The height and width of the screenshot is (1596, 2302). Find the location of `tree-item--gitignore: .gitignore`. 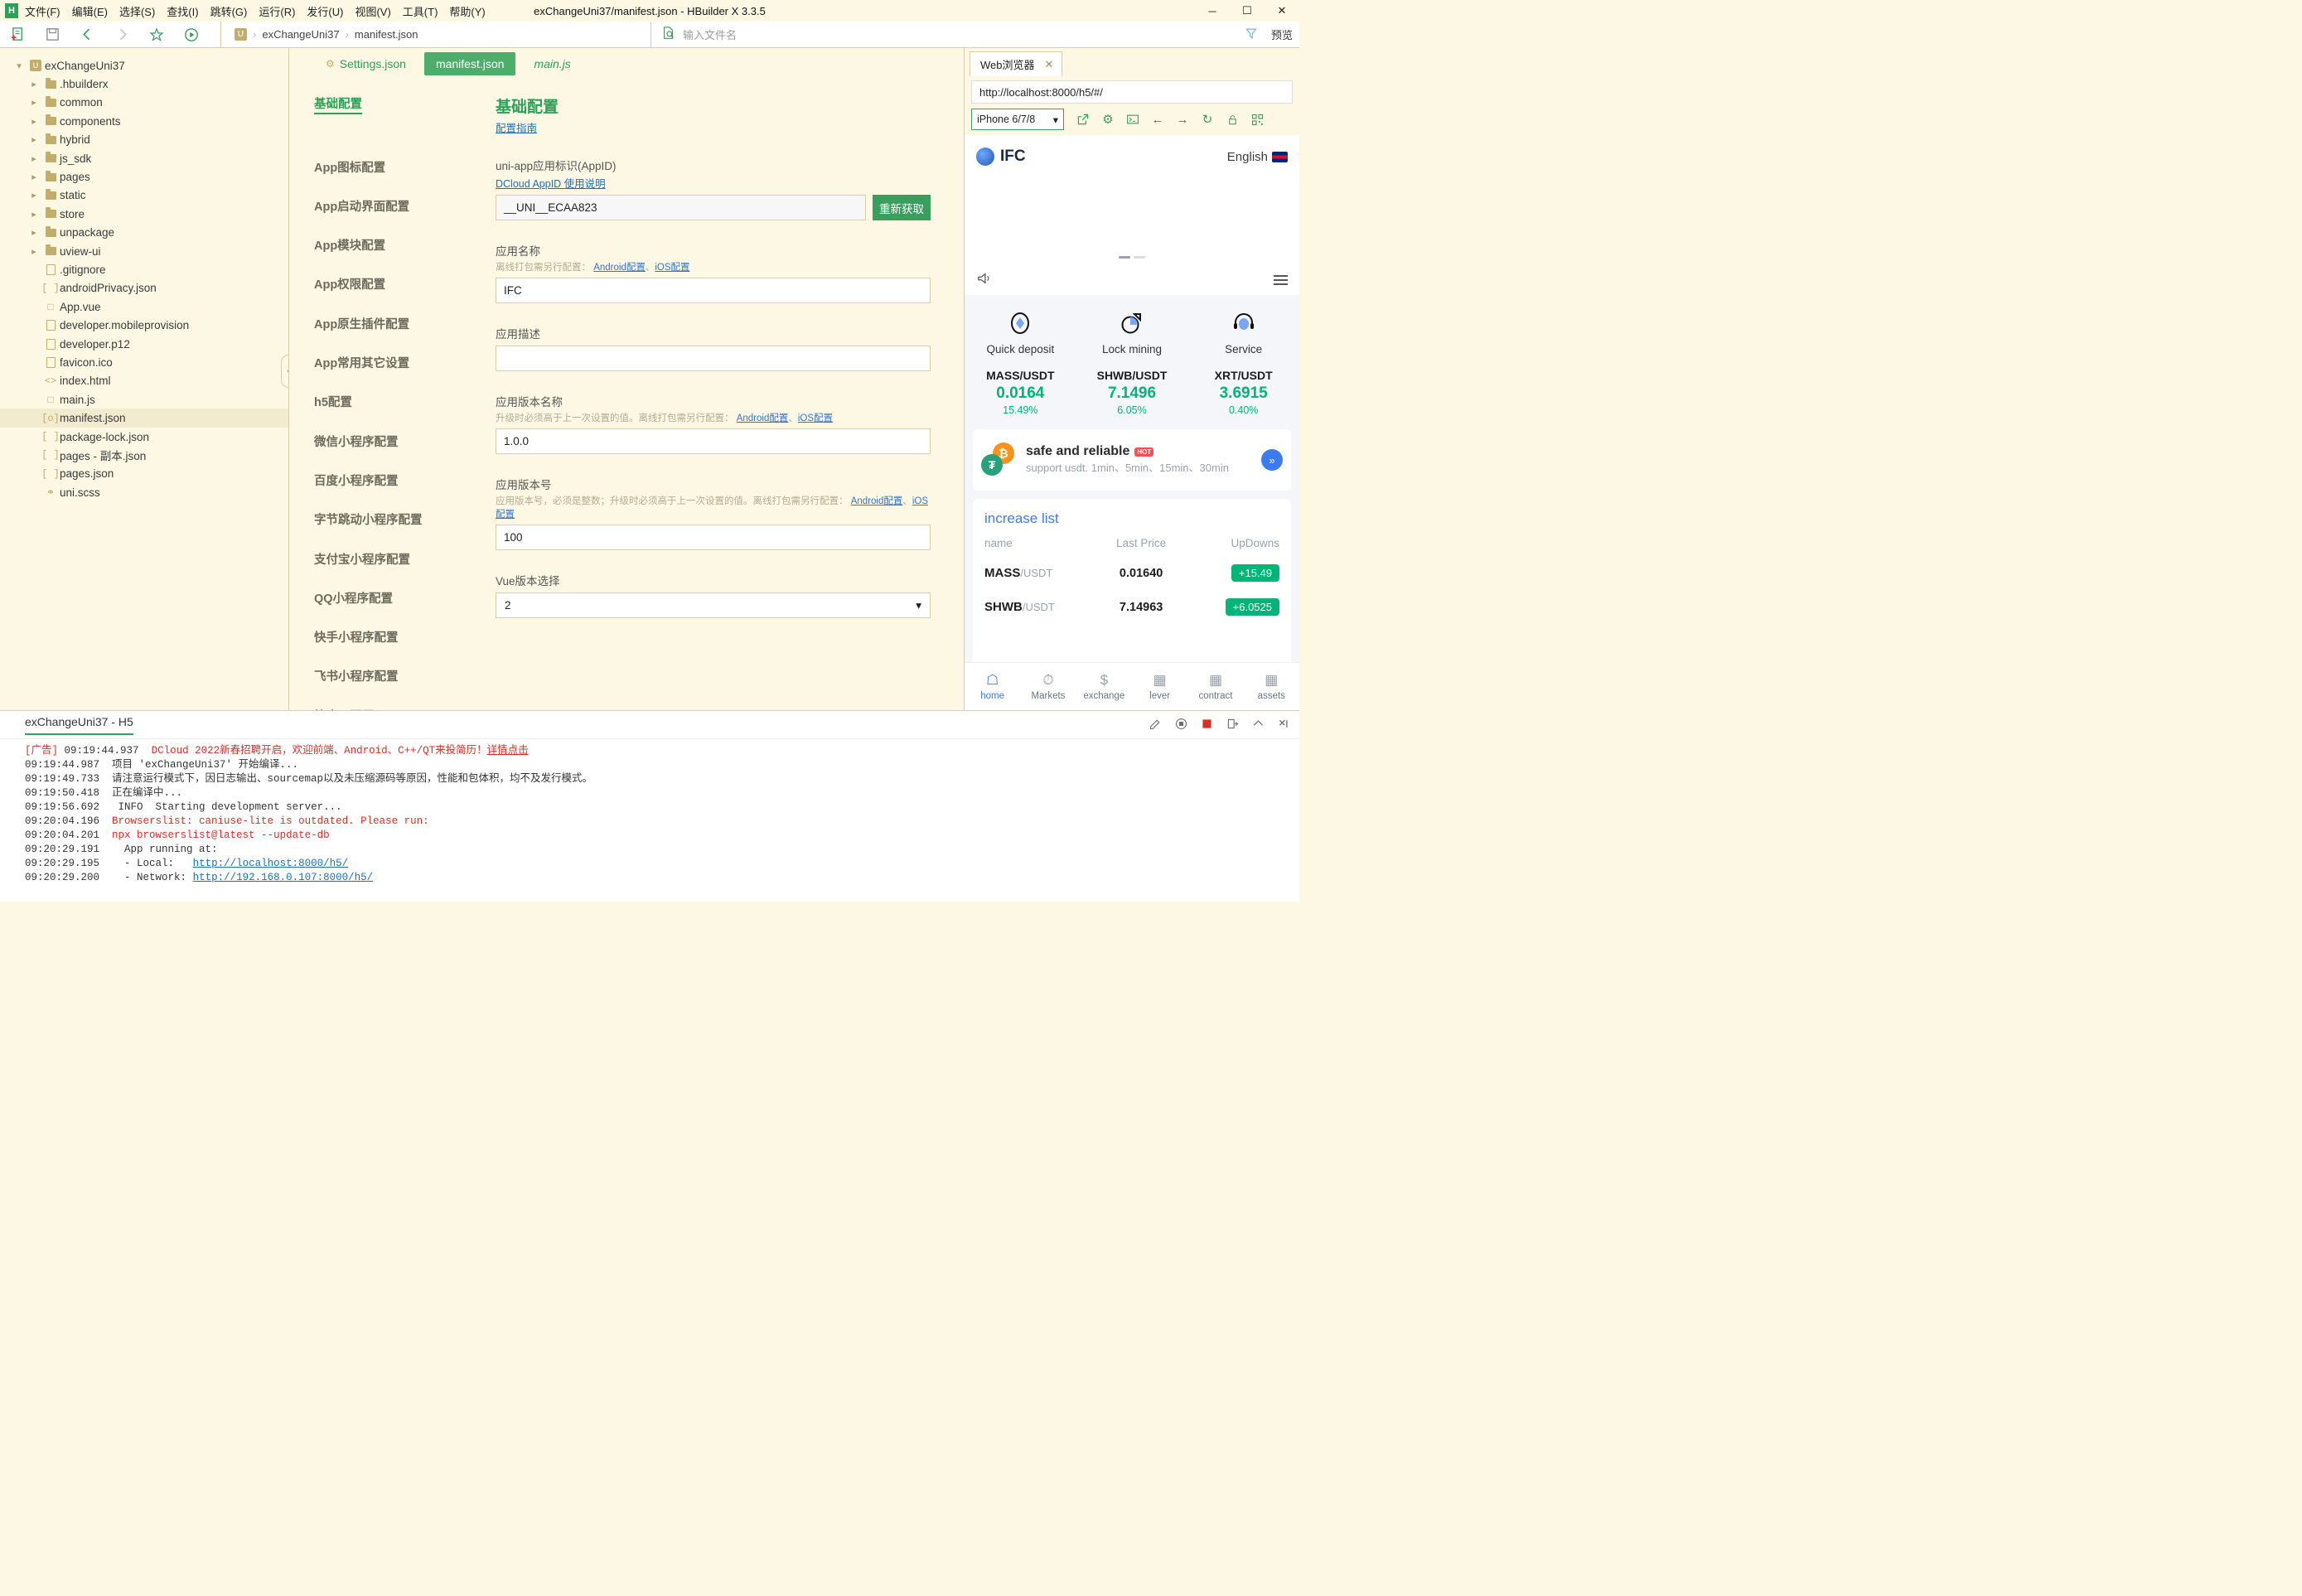

tree-item--gitignore: .gitignore is located at coordinates (144, 269).